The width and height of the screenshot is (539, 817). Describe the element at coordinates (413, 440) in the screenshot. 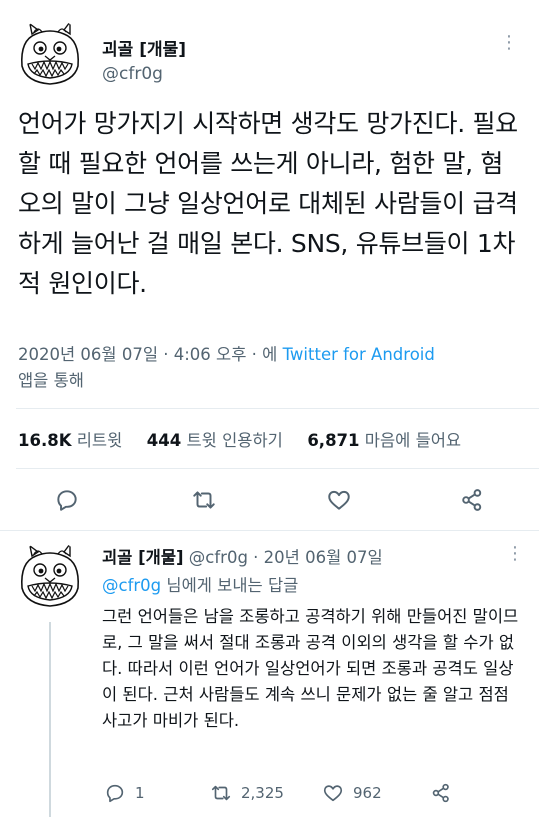

I see `likes-label: 마음에 들어요` at that location.